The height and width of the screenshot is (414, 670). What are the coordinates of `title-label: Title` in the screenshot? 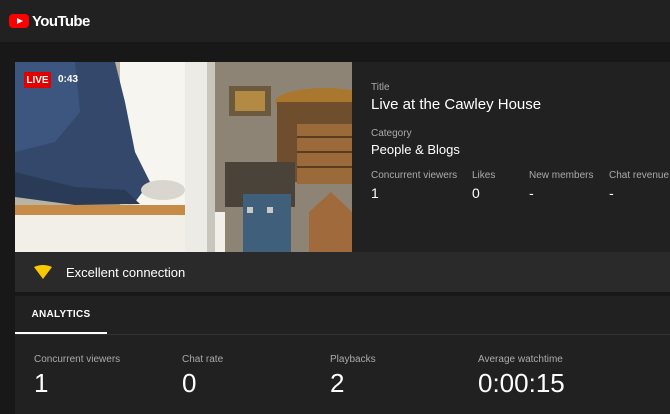 It's located at (380, 87).